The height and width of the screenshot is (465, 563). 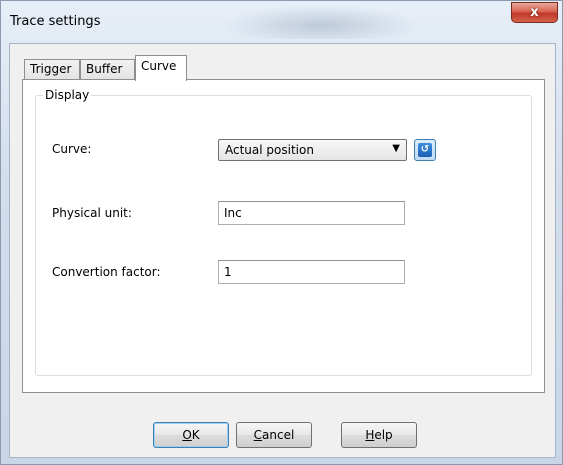 I want to click on conversion-factor-label: Convertion factor:, so click(x=106, y=272).